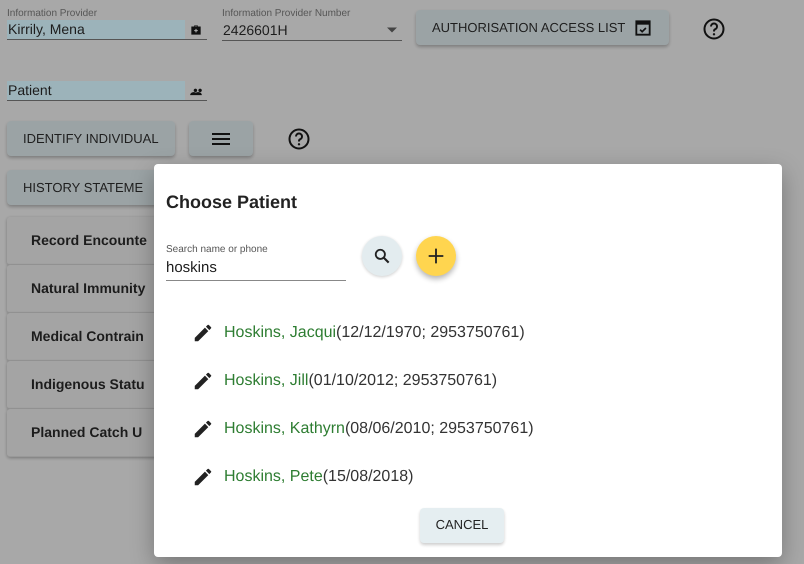  Describe the element at coordinates (256, 261) in the screenshot. I see `search-field: Search name or phone hoskins` at that location.